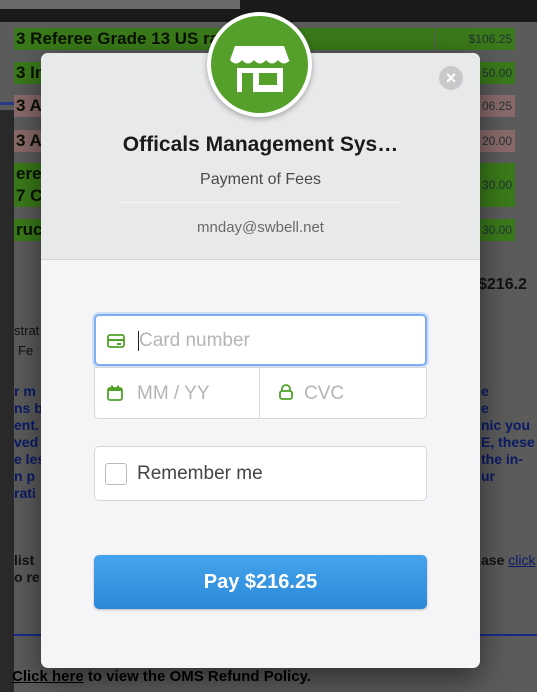  Describe the element at coordinates (260, 340) in the screenshot. I see `card-number-input: Card number` at that location.